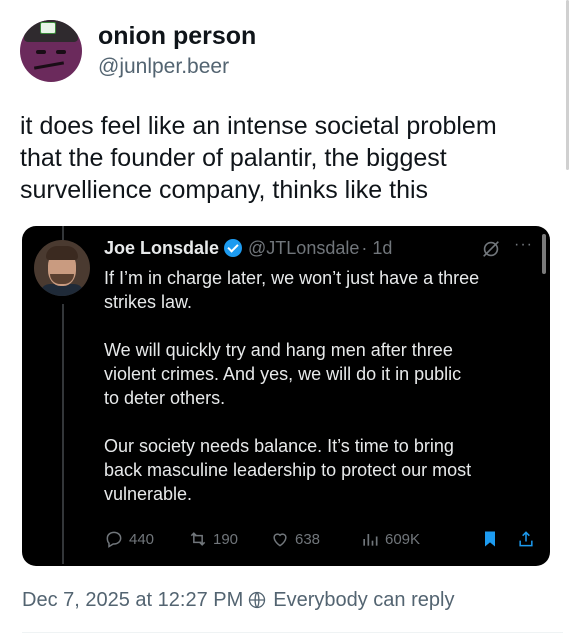 Image resolution: width=573 pixels, height=640 pixels. Describe the element at coordinates (292, 632) in the screenshot. I see `divider` at that location.